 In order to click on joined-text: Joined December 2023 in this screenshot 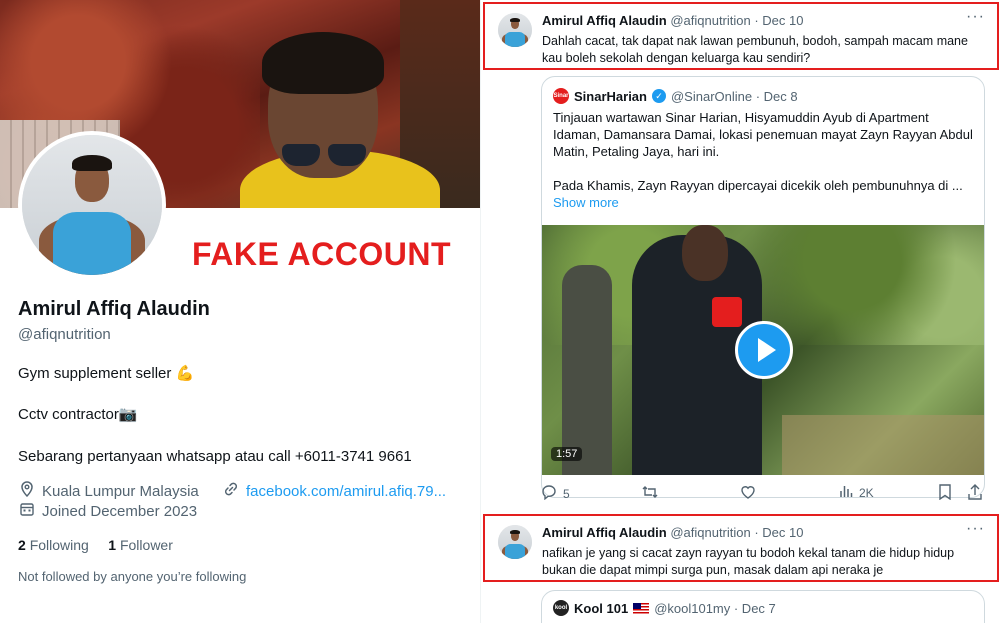, I will do `click(120, 511)`.